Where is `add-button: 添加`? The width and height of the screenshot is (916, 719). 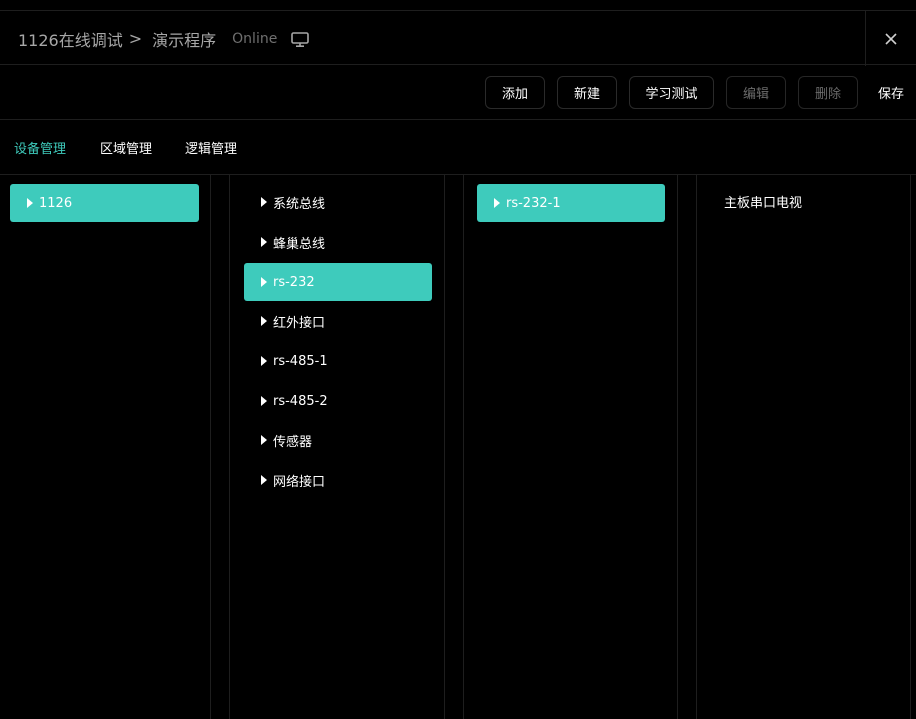 add-button: 添加 is located at coordinates (515, 92).